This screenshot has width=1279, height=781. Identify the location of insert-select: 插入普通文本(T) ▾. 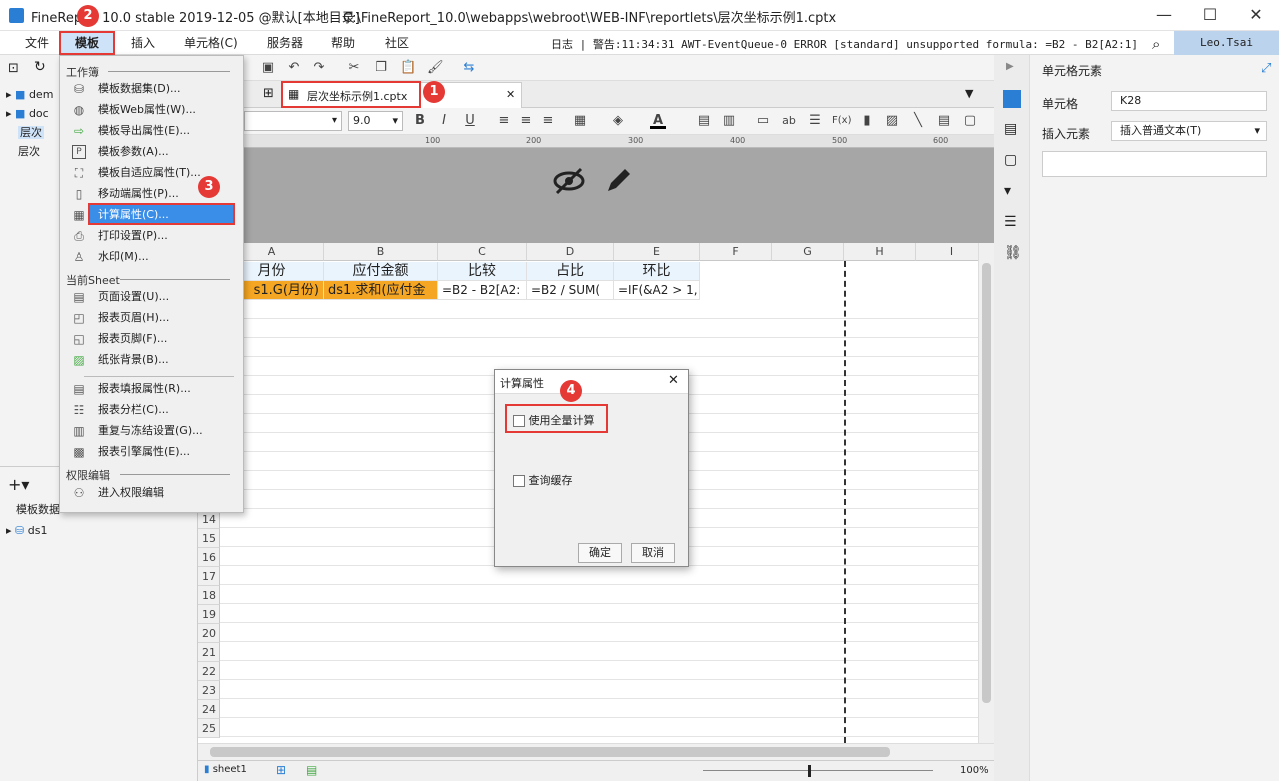
(1189, 131).